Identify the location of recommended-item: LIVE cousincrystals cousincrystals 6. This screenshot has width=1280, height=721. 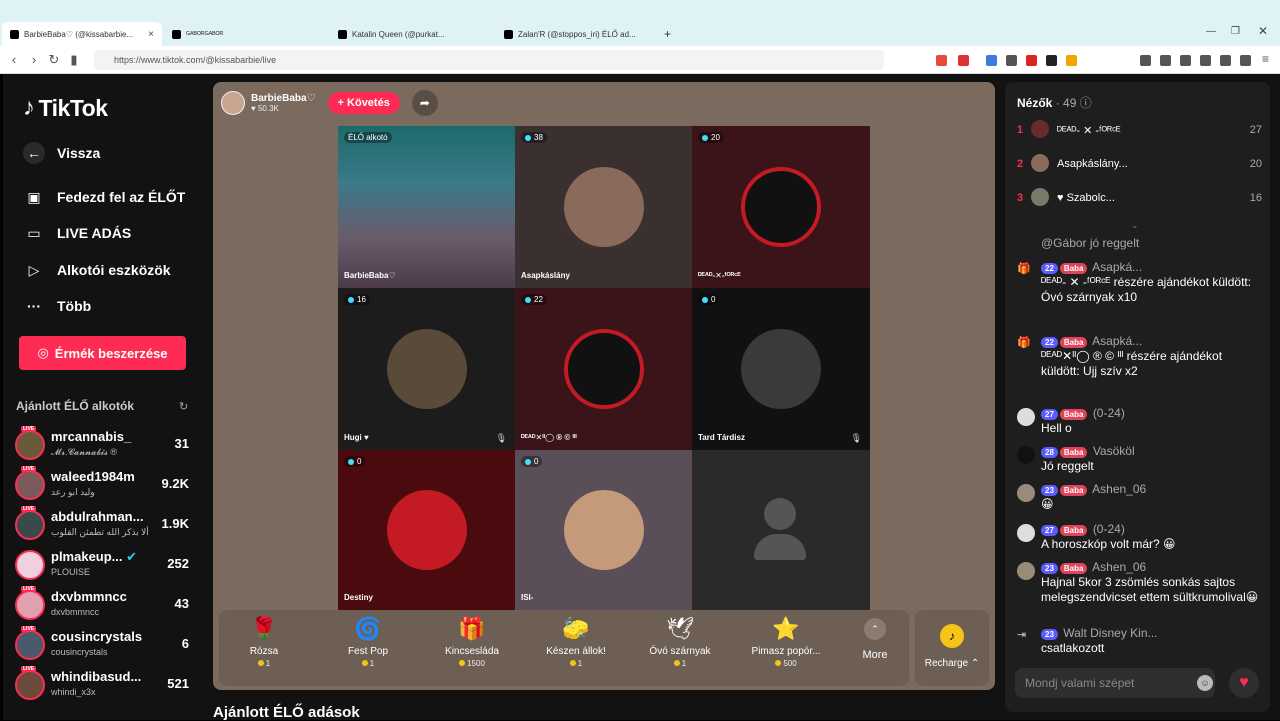
(105, 645).